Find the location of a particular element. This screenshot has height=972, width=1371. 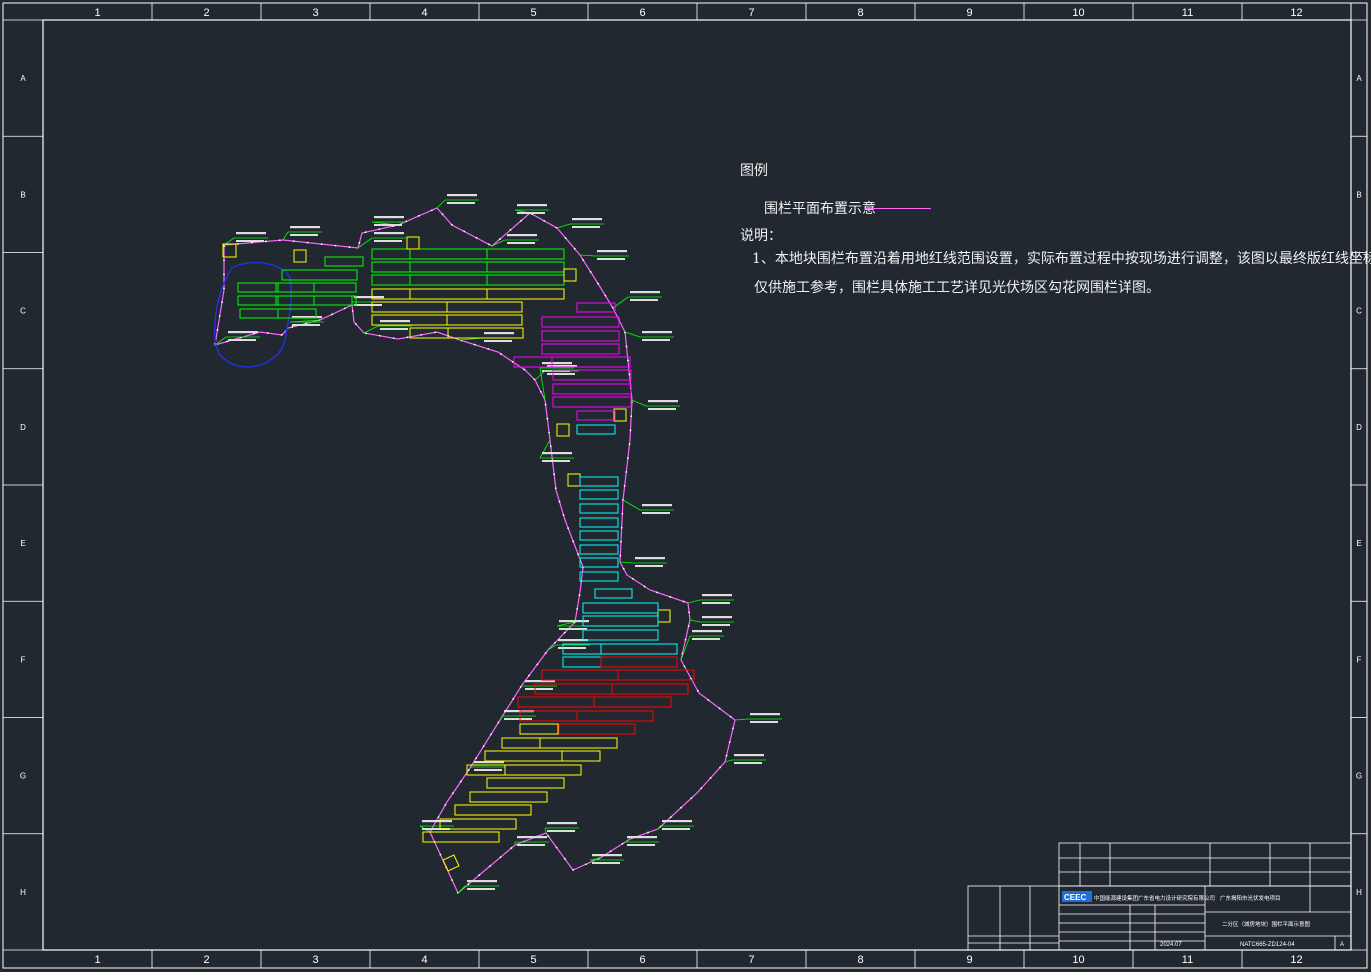

drawing-number: NATC665-ZD124-04 is located at coordinates (1267, 945).